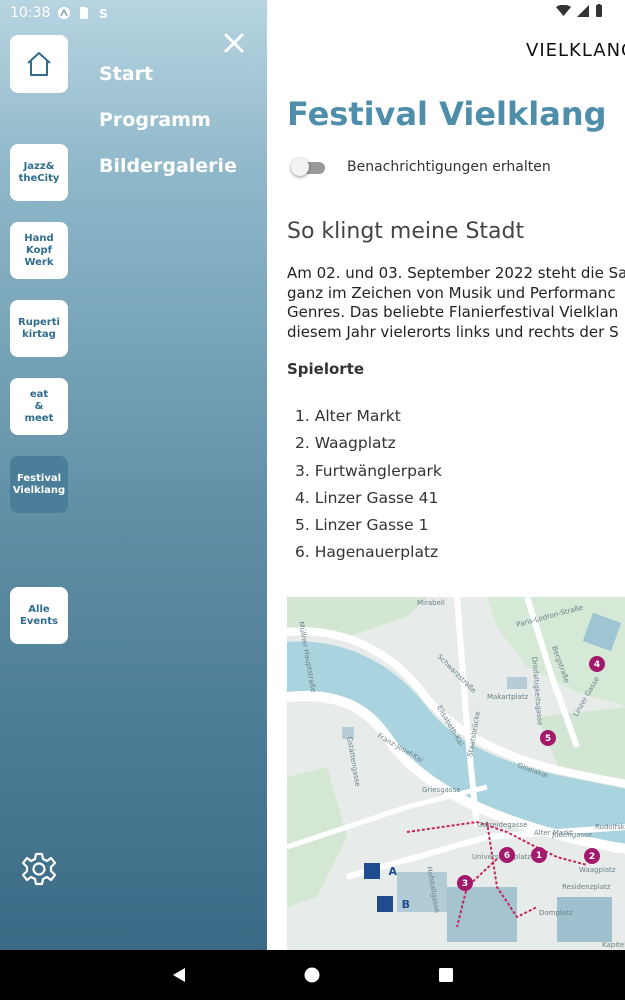 The height and width of the screenshot is (1000, 625). I want to click on list-item: 2. Waagplatz, so click(345, 443).